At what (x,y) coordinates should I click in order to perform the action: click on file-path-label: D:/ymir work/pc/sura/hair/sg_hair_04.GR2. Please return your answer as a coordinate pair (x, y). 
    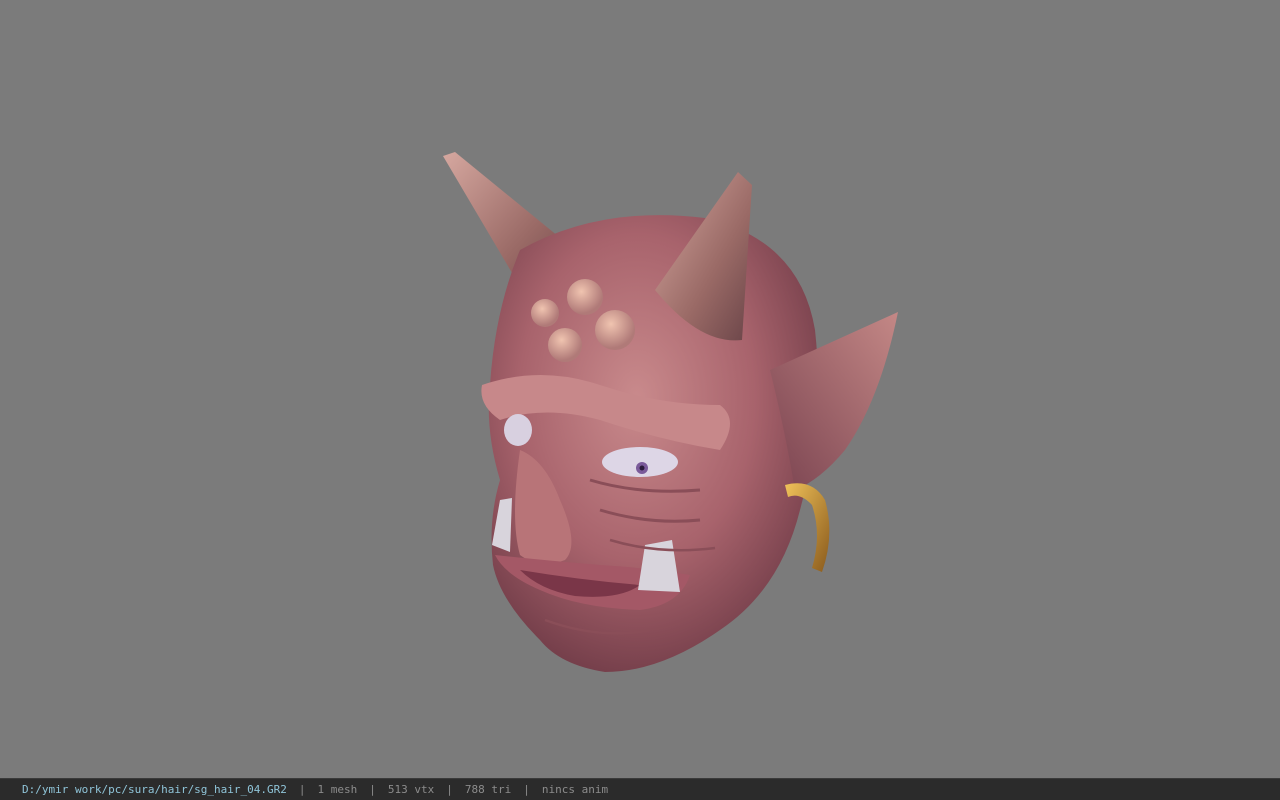
    Looking at the image, I should click on (154, 789).